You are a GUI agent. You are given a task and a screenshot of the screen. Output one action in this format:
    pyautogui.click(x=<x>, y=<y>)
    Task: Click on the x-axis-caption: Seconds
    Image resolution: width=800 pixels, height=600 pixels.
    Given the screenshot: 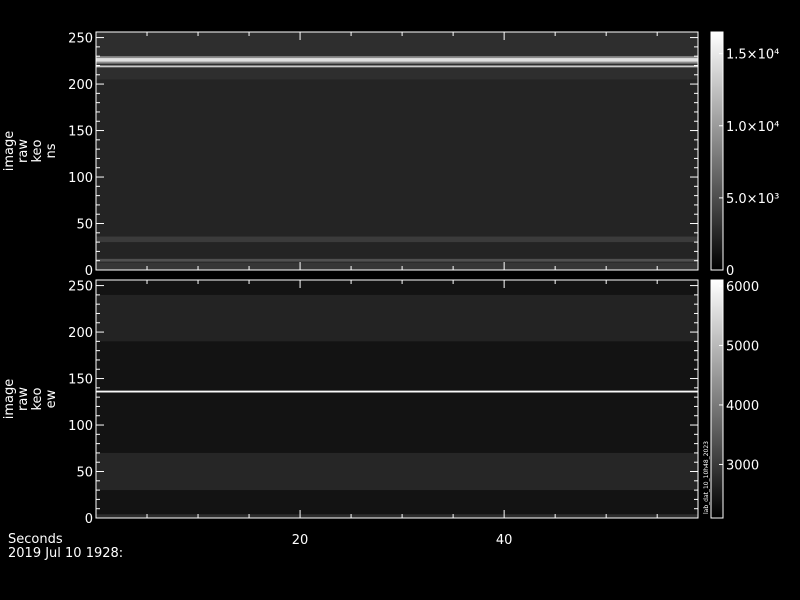 What is the action you would take?
    pyautogui.click(x=35, y=539)
    